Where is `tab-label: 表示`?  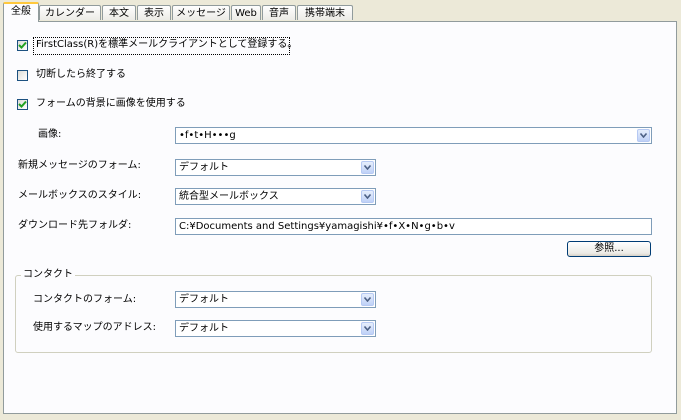
tab-label: 表示 is located at coordinates (154, 13).